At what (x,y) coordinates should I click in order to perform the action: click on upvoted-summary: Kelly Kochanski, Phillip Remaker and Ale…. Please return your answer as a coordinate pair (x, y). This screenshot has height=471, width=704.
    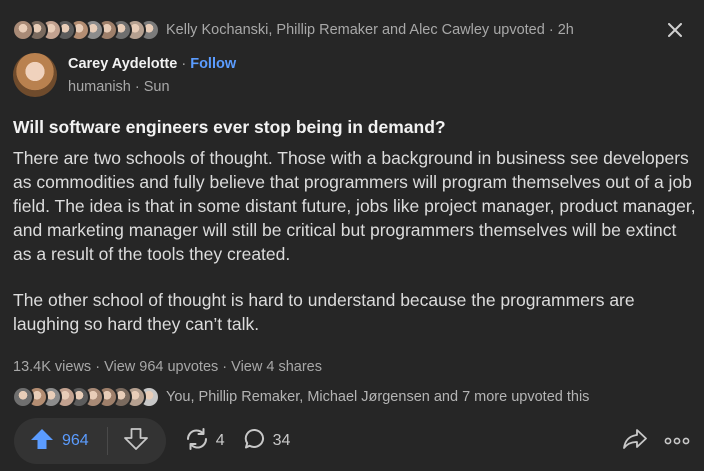
    Looking at the image, I should click on (370, 30).